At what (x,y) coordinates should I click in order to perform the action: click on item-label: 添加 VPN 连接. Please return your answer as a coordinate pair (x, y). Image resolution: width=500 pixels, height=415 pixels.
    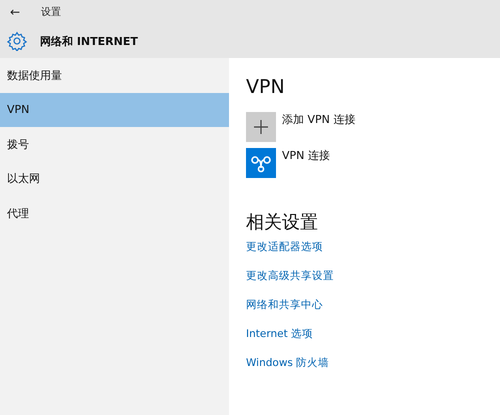
    Looking at the image, I should click on (319, 119).